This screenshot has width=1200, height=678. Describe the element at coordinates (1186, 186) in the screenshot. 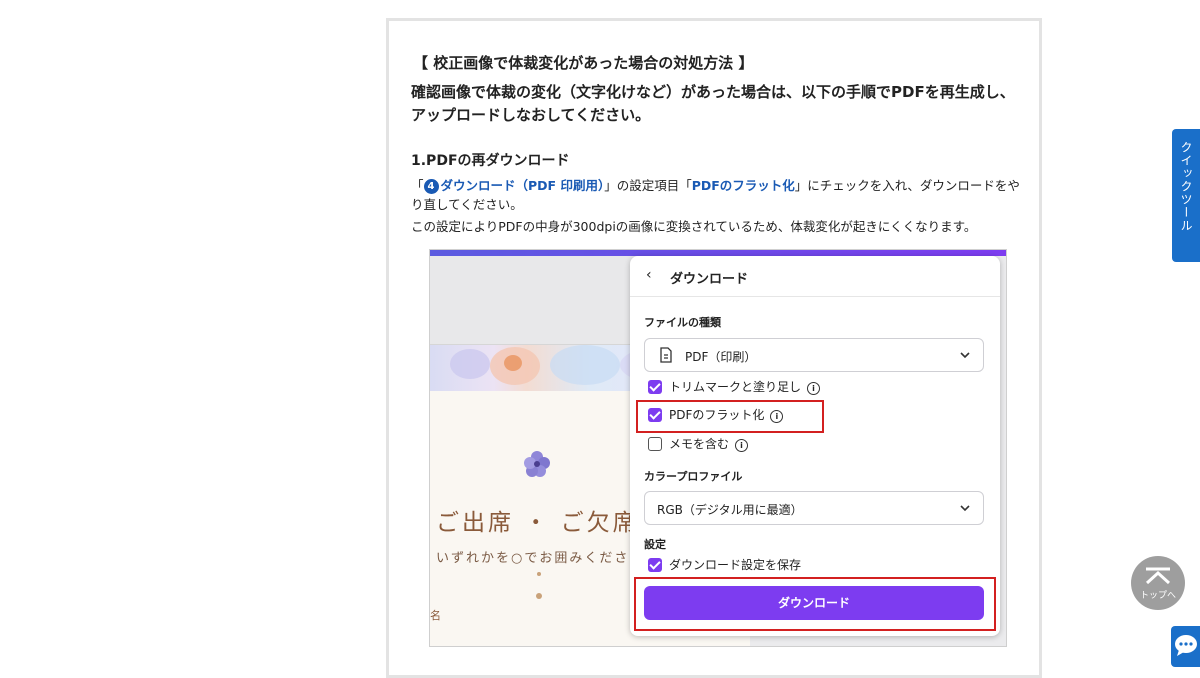

I see `quick-tool-label: クイックツール` at that location.